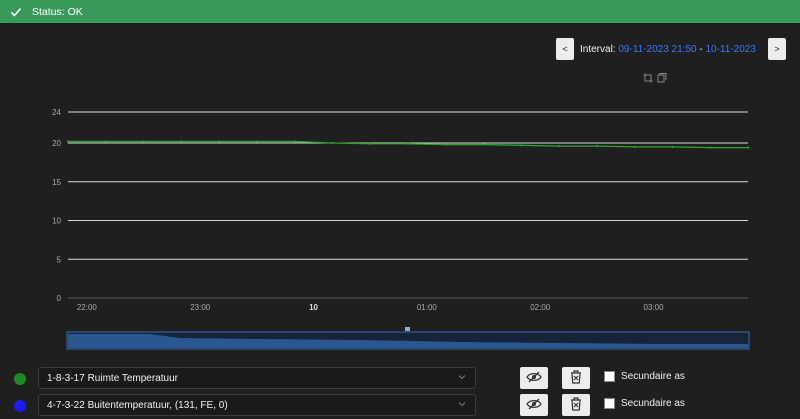 The image size is (800, 419). I want to click on y-tick-label: 15, so click(56, 182).